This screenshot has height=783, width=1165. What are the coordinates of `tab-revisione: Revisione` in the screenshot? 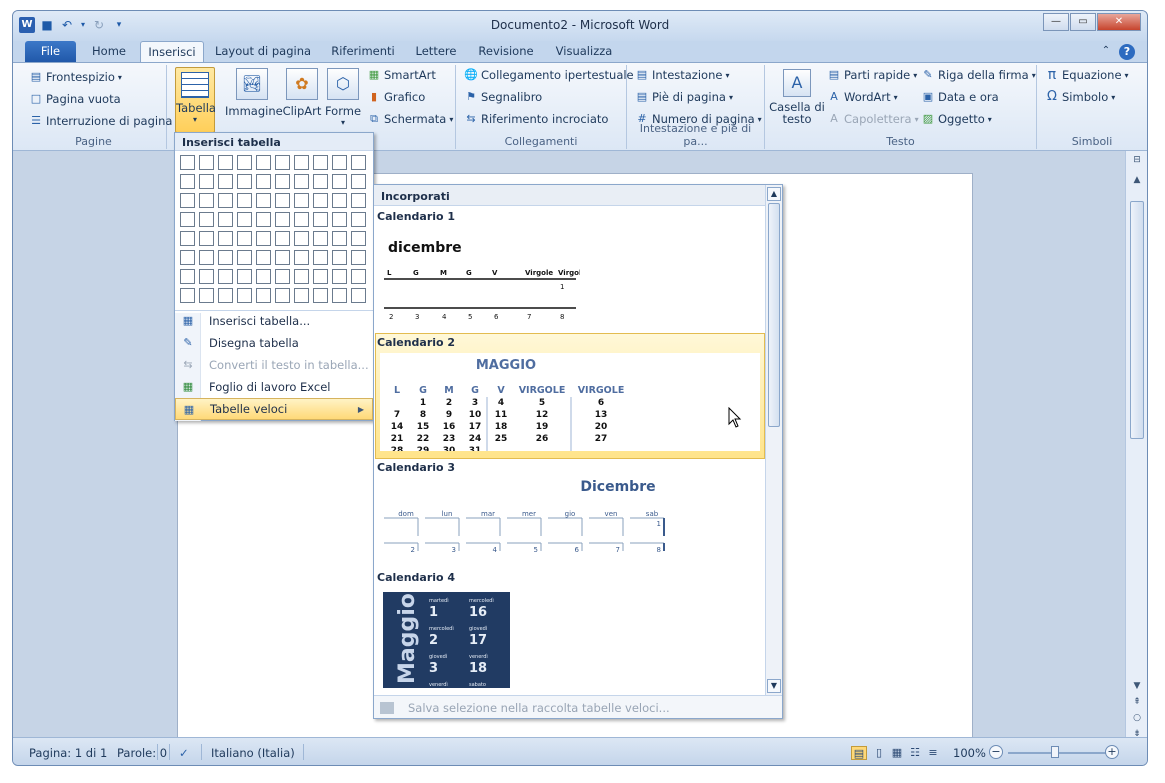 It's located at (506, 52).